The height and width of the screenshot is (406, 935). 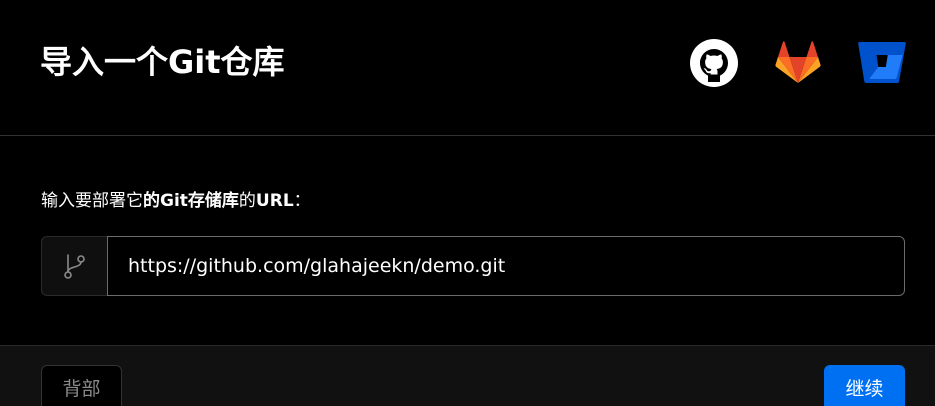 I want to click on gitlab-button, so click(x=798, y=63).